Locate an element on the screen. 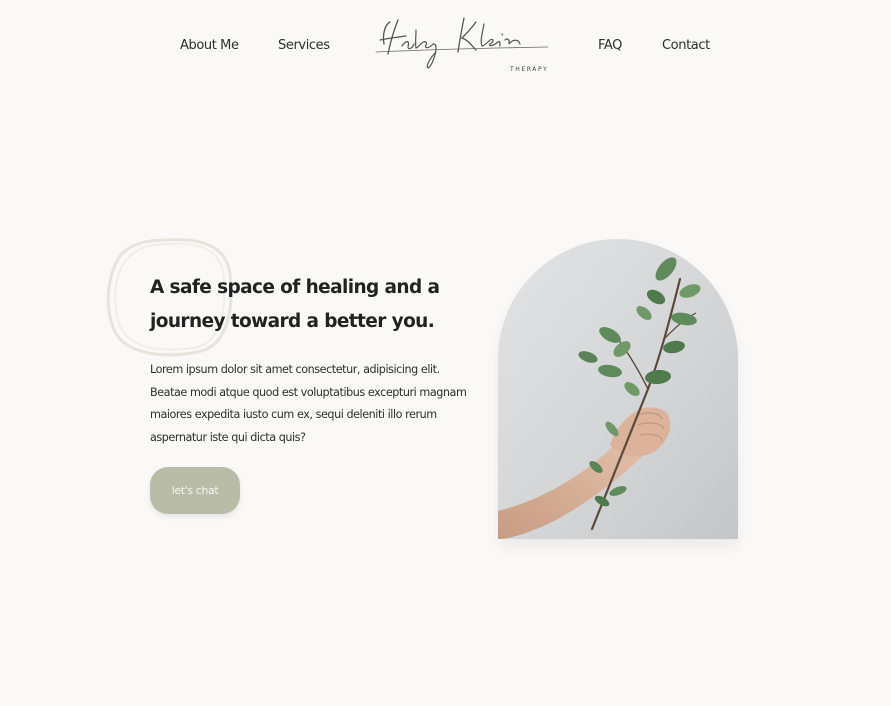  lets-chat-button: let's chat is located at coordinates (195, 490).